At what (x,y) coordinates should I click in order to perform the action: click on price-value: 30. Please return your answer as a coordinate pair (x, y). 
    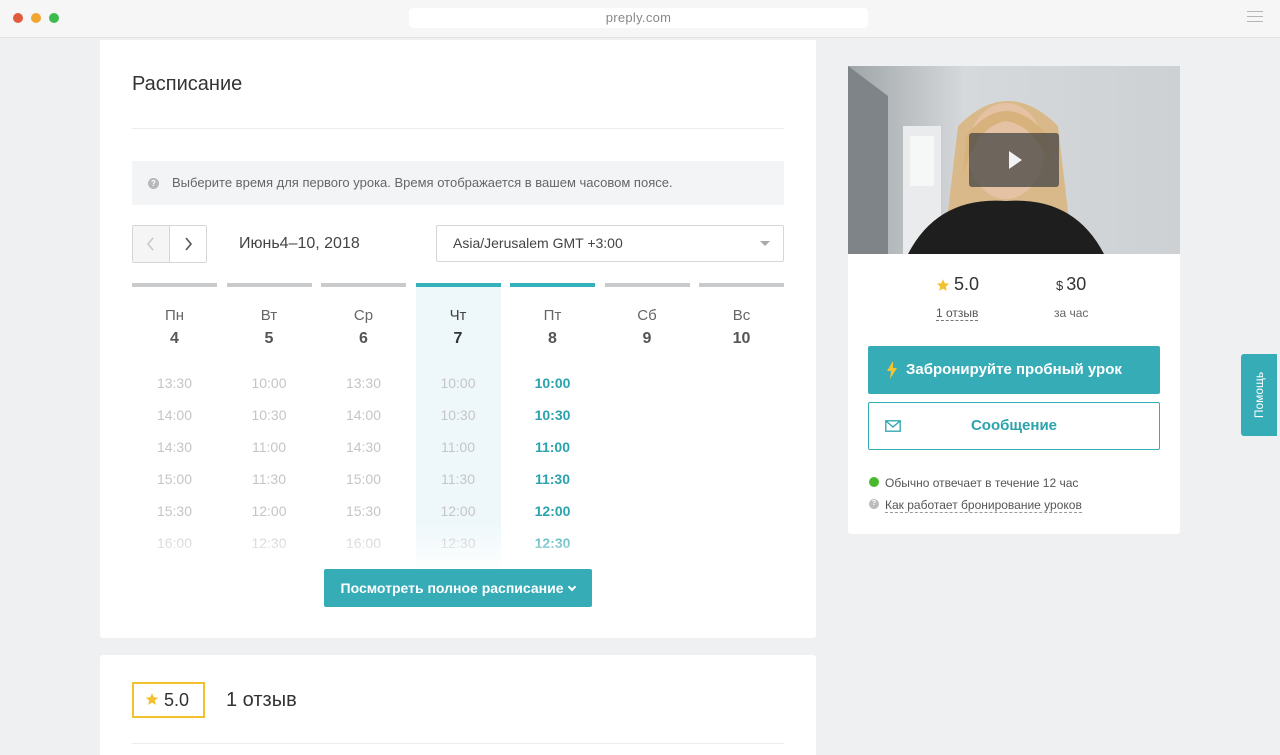
    Looking at the image, I should click on (1076, 284).